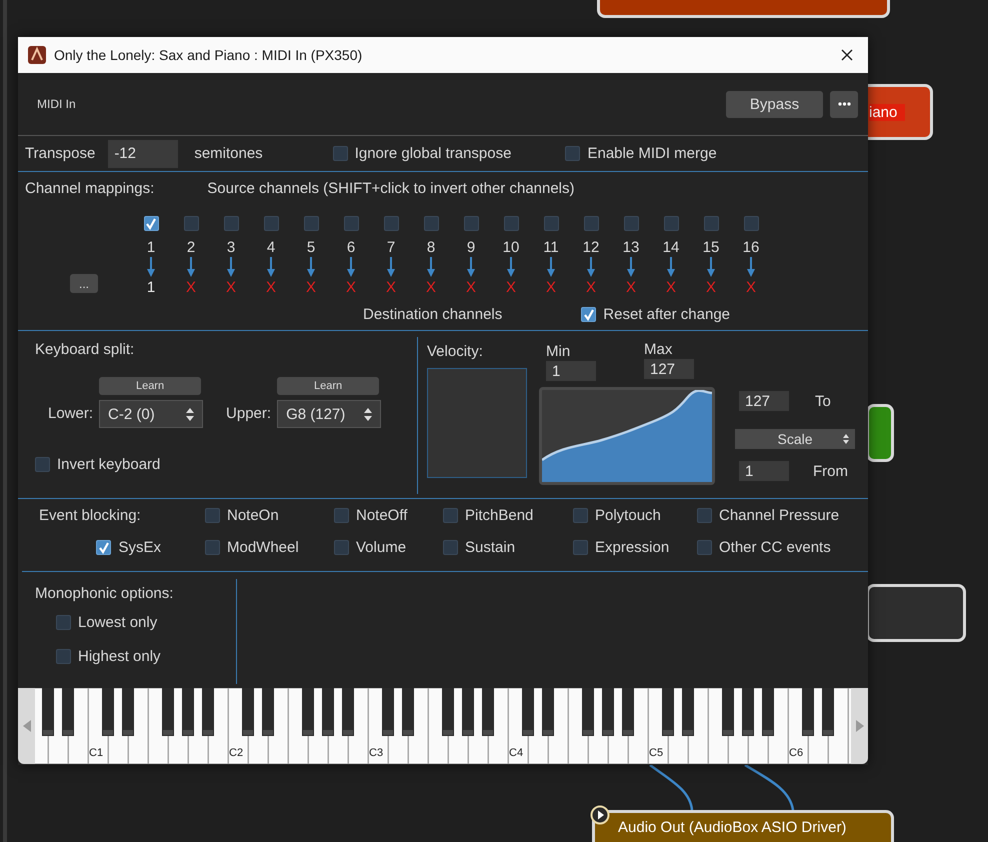 This screenshot has height=842, width=988. What do you see at coordinates (104, 593) in the screenshot?
I see `section-label: Monophonic options:` at bounding box center [104, 593].